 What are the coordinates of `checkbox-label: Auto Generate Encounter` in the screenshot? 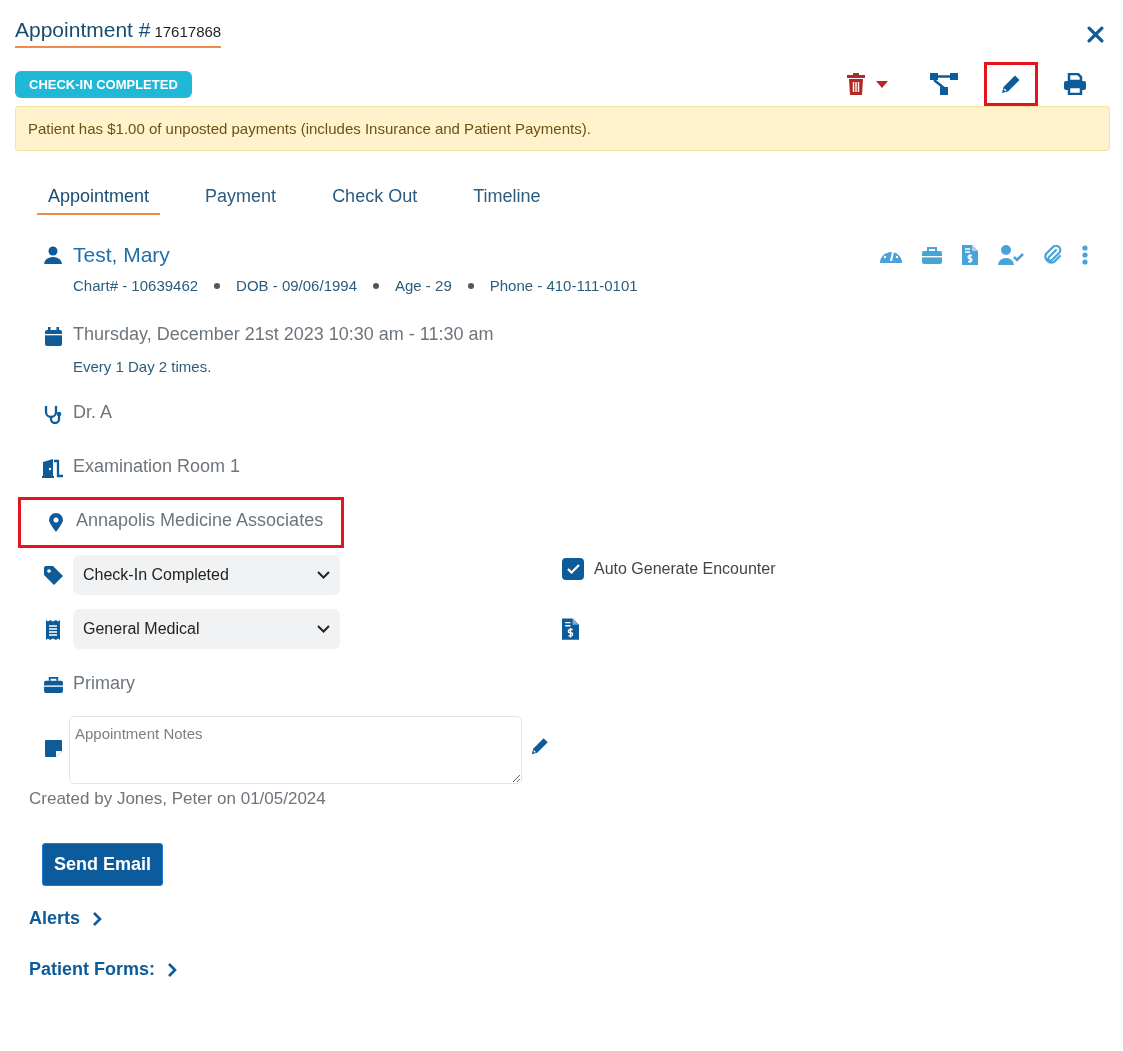 It's located at (685, 569).